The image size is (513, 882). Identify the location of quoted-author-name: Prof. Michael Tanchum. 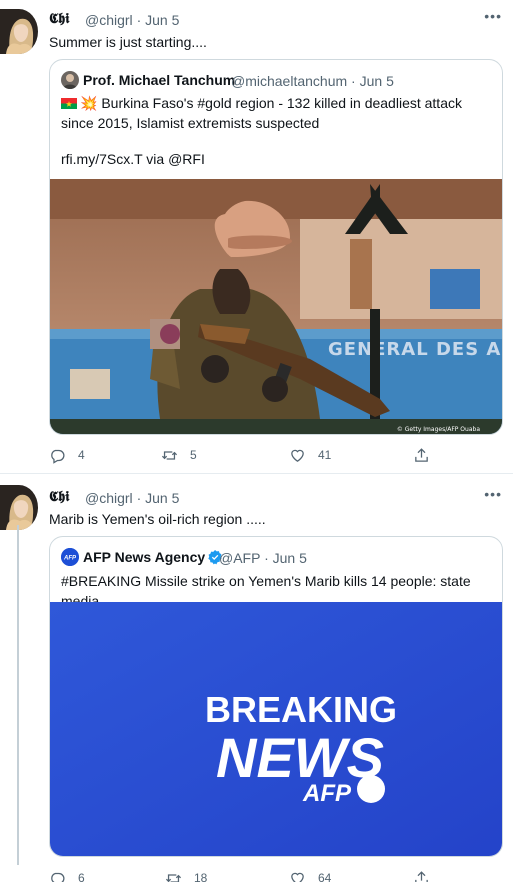
(159, 80).